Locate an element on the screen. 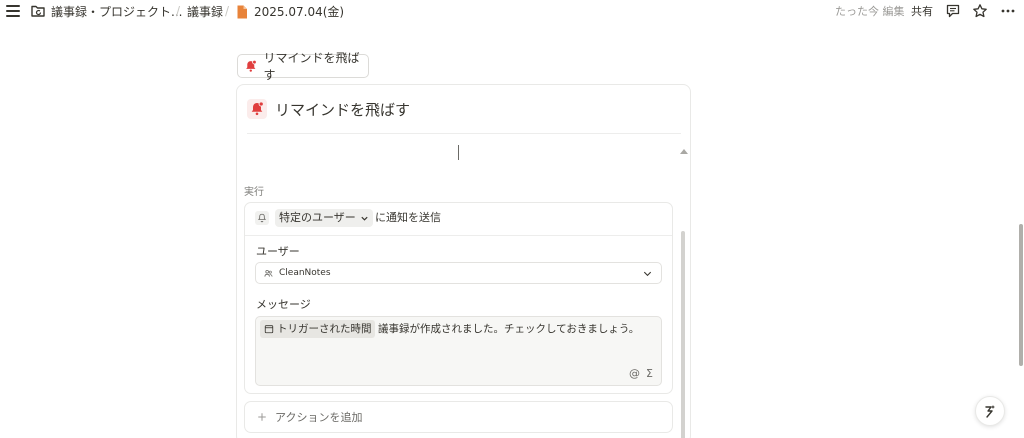 The height and width of the screenshot is (438, 1024). breadcrumb-database: 議事録 is located at coordinates (205, 12).